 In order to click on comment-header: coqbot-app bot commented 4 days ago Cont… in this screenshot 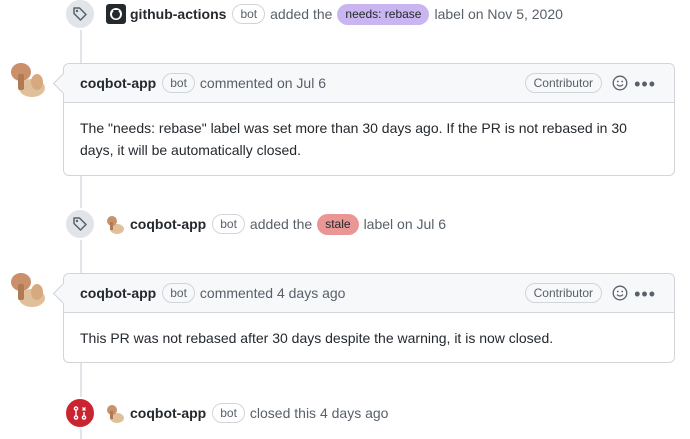, I will do `click(369, 293)`.